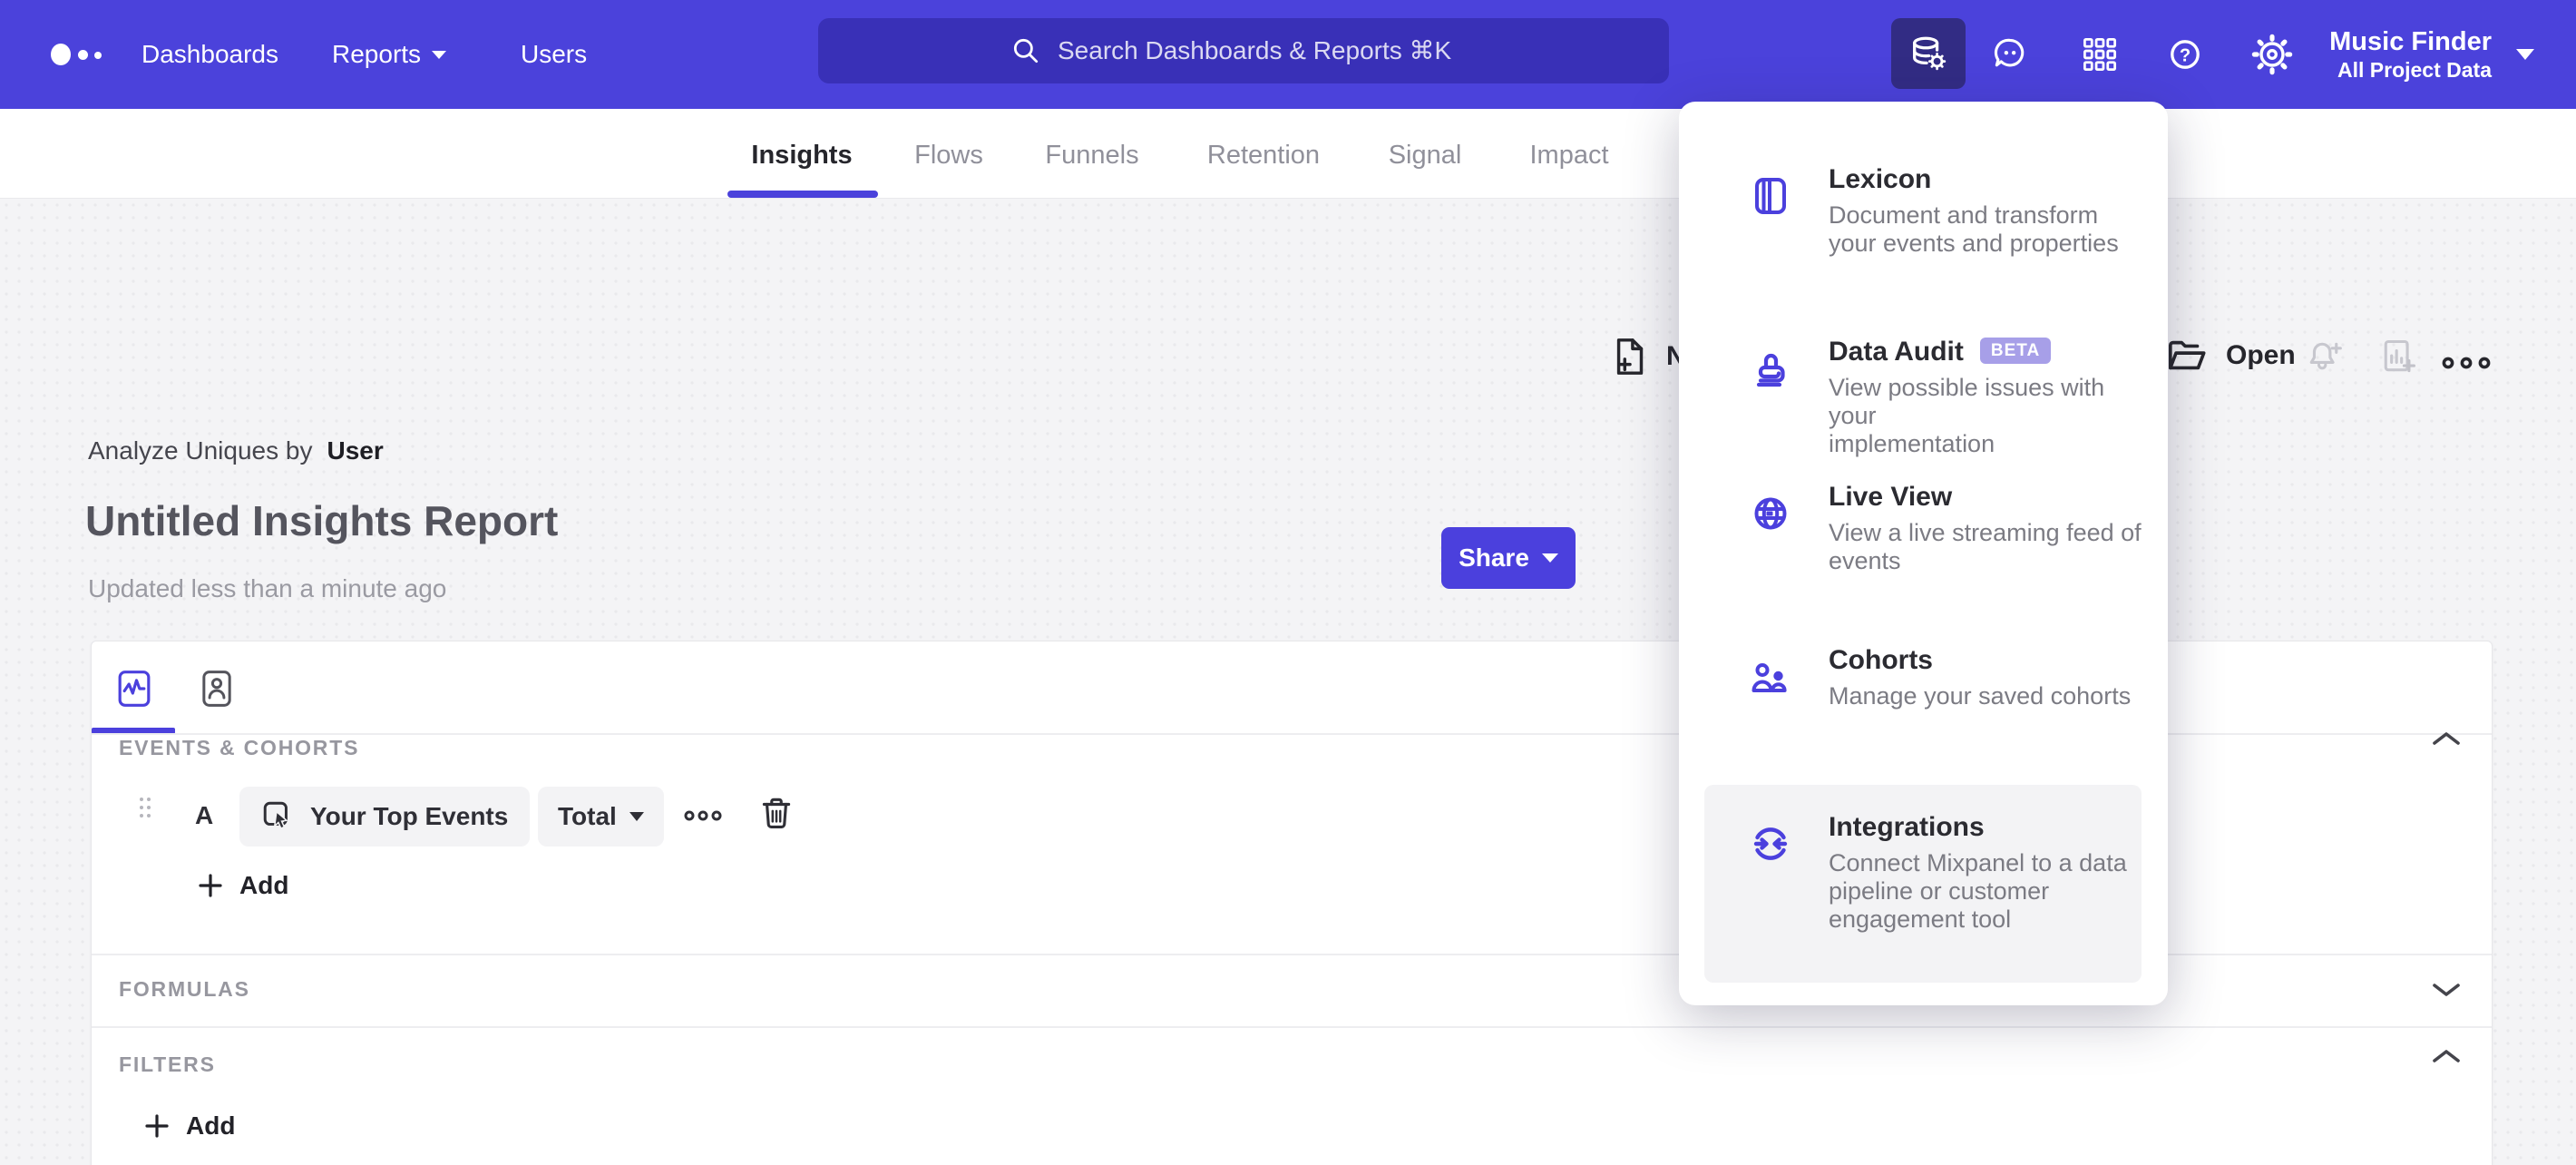 The width and height of the screenshot is (2576, 1165). What do you see at coordinates (1980, 696) in the screenshot?
I see `menu-item-description: Manage your saved cohorts` at bounding box center [1980, 696].